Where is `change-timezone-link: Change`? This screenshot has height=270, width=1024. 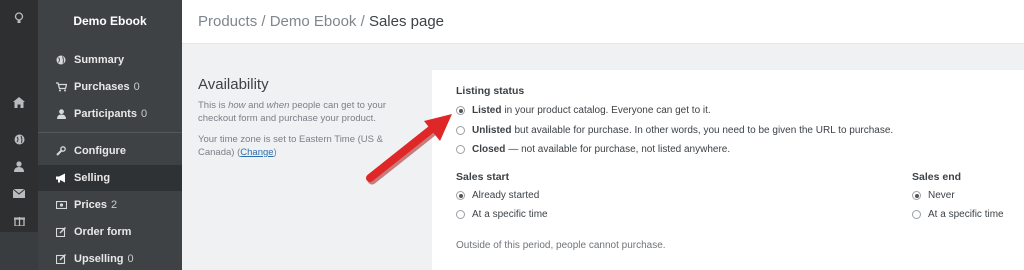 change-timezone-link: Change is located at coordinates (256, 152).